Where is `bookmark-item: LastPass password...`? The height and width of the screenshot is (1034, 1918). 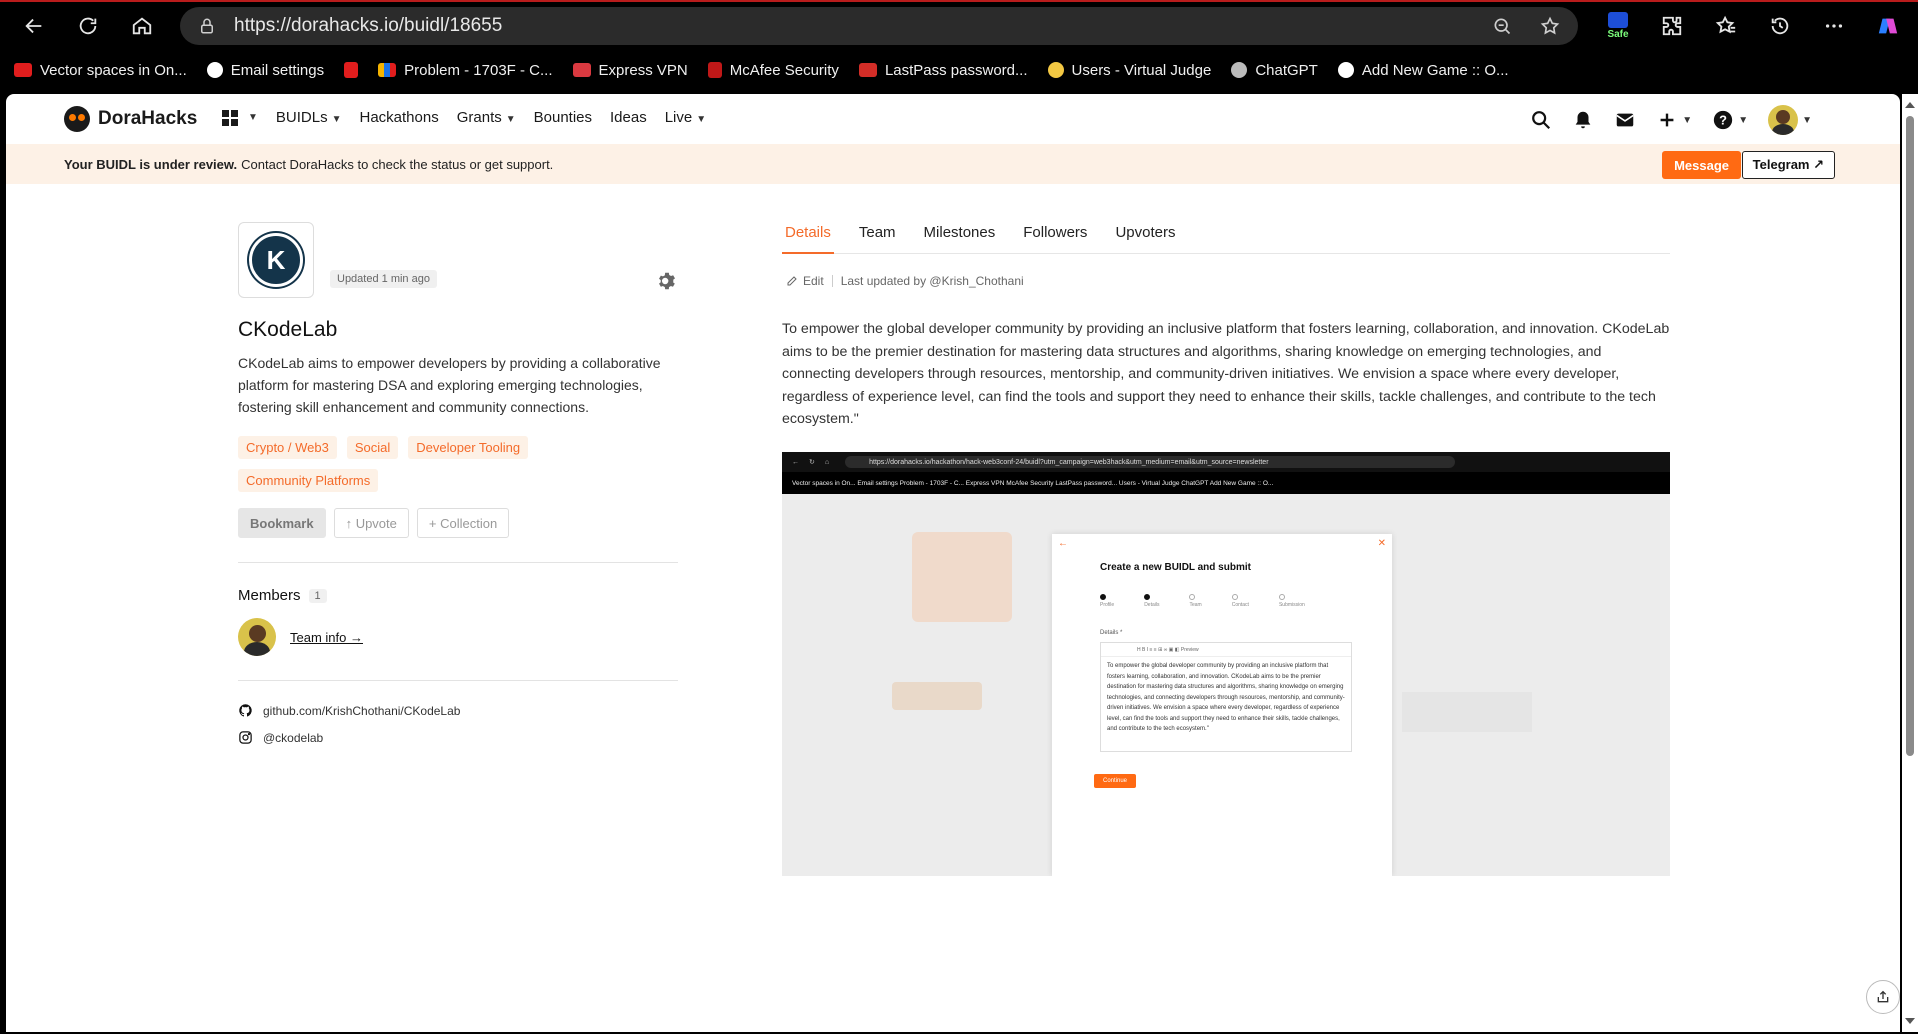 bookmark-item: LastPass password... is located at coordinates (943, 70).